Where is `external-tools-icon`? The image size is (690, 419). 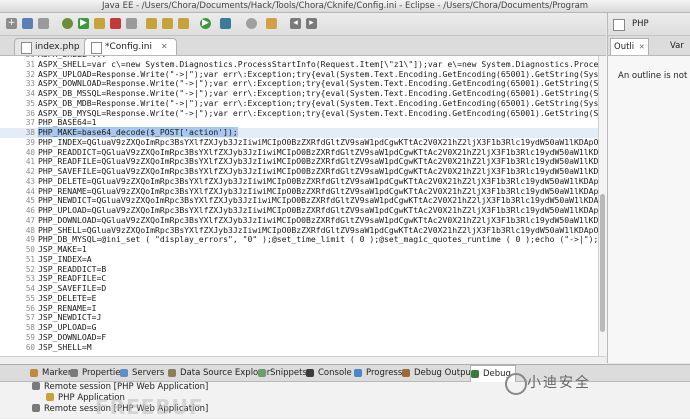 external-tools-icon is located at coordinates (225, 23).